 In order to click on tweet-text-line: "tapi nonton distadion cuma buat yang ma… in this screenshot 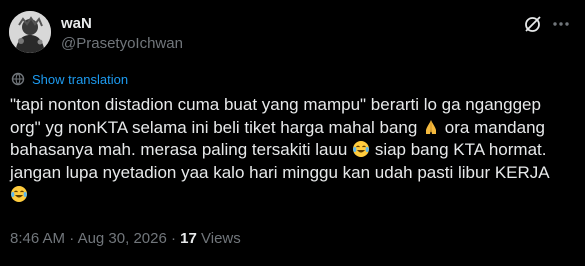, I will do `click(275, 104)`.